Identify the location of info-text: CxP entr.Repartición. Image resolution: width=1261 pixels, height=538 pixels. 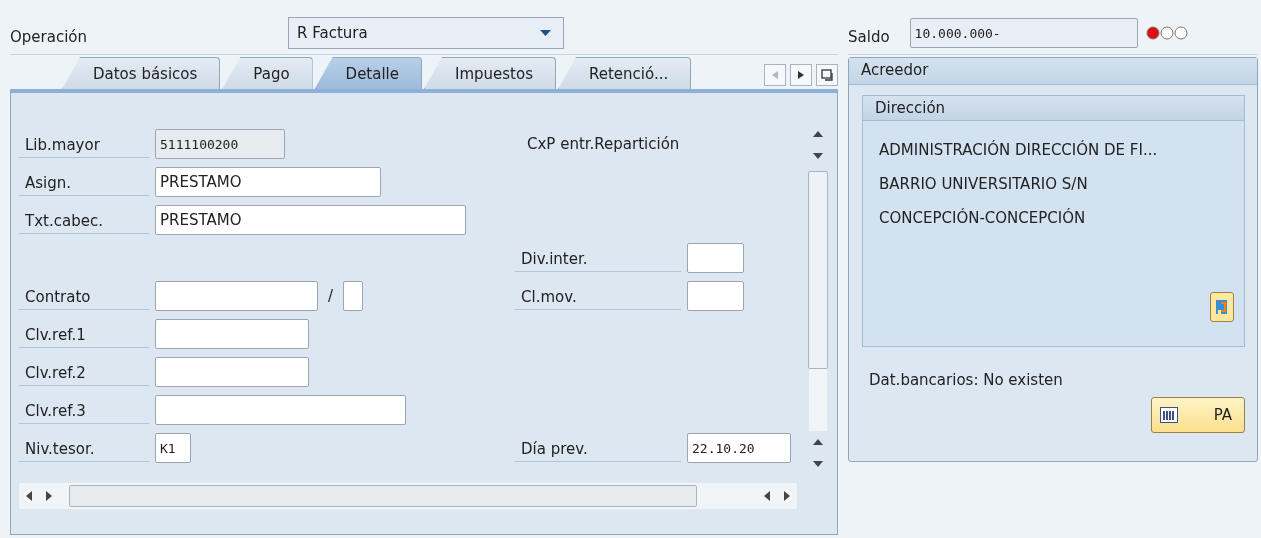
(603, 144).